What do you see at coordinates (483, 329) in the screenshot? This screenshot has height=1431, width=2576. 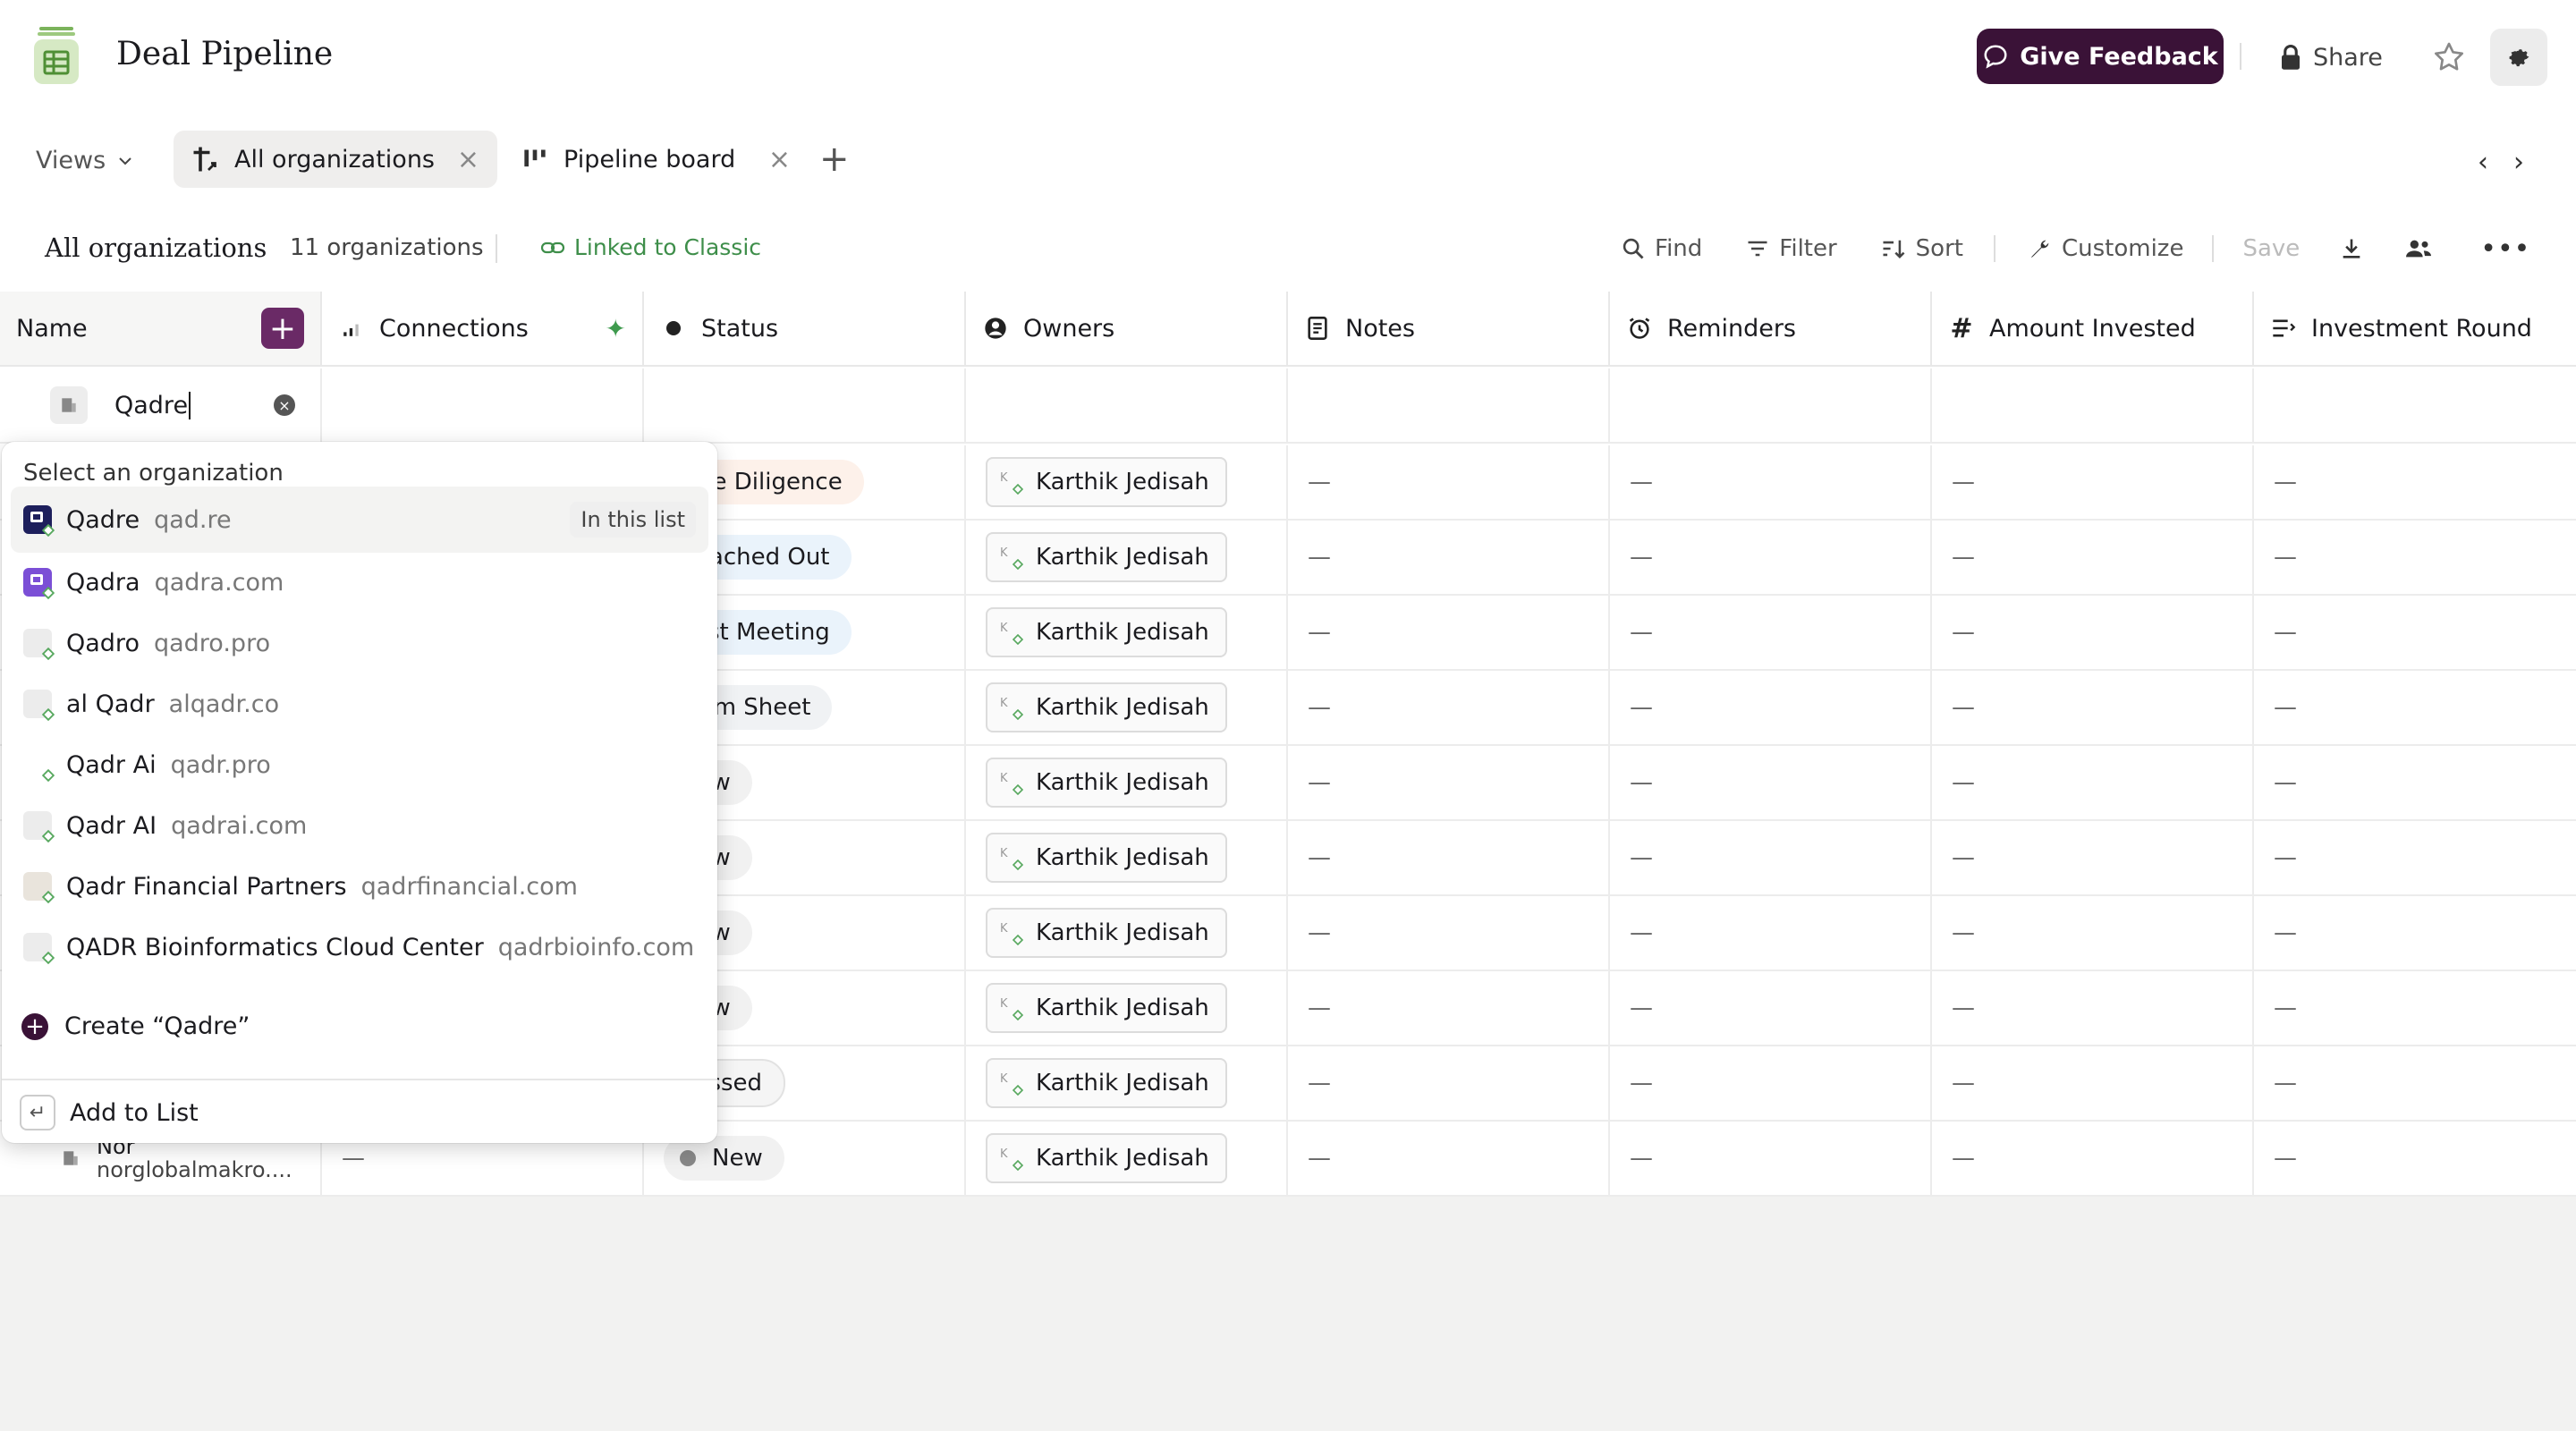 I see `column-header-connections: Connections ✦` at bounding box center [483, 329].